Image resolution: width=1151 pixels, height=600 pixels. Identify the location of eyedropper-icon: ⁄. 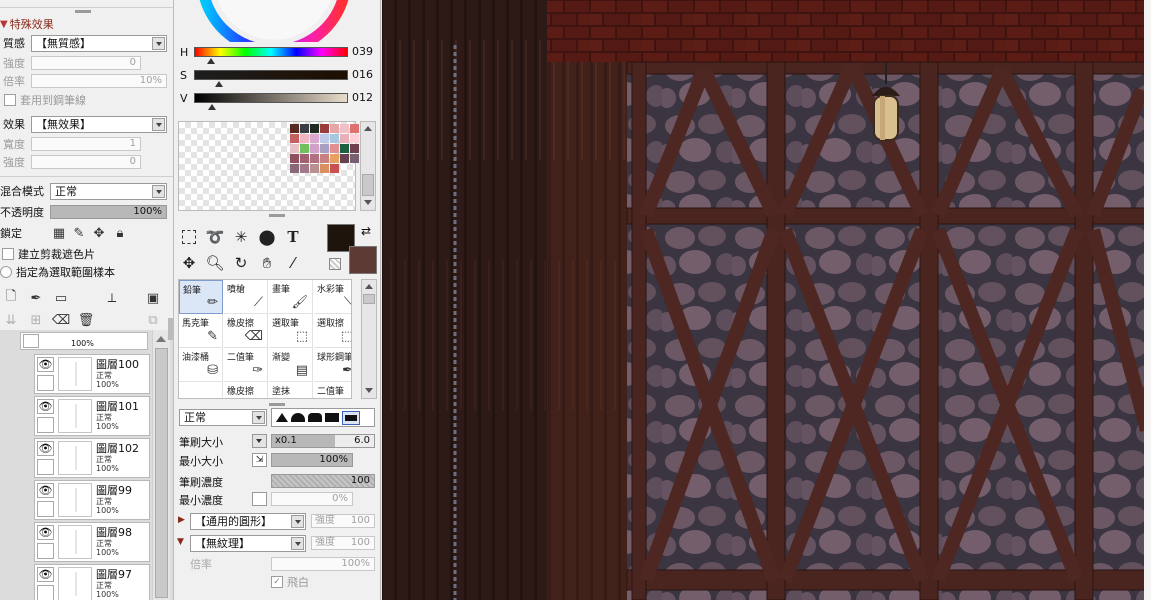
(293, 263).